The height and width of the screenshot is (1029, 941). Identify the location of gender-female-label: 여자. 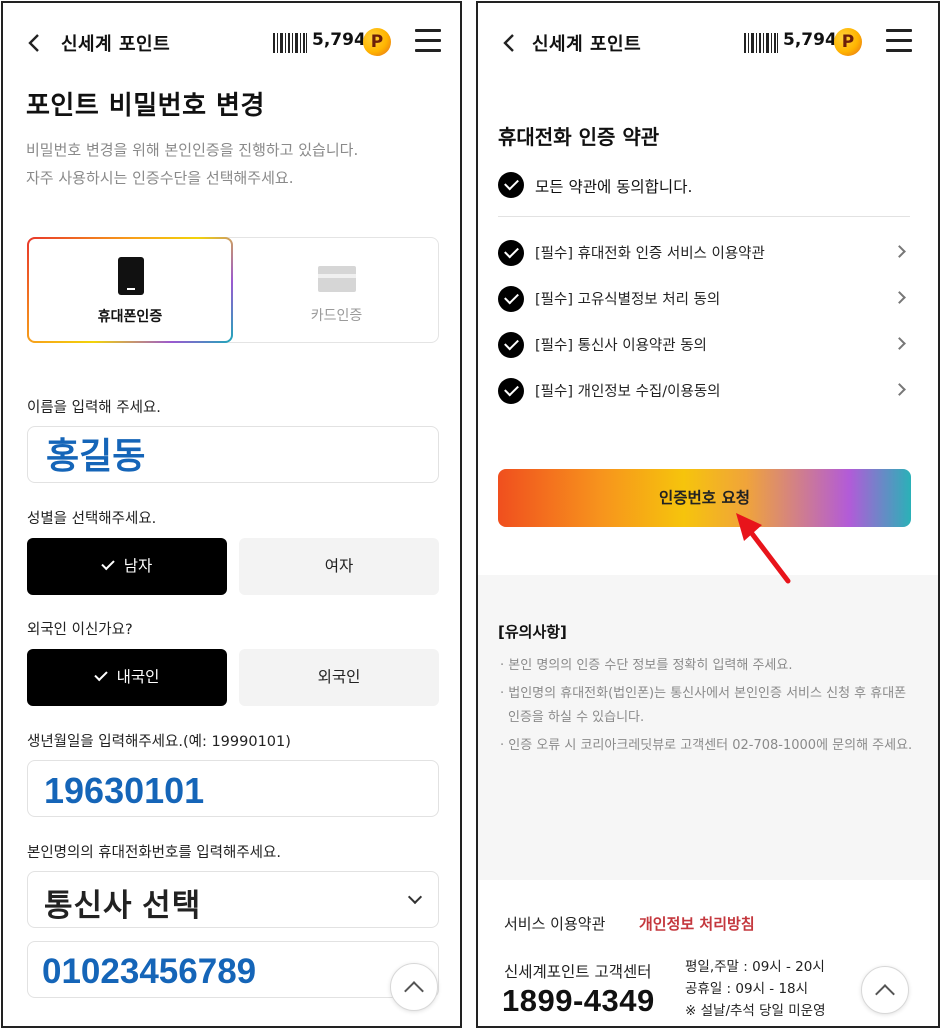
(339, 566).